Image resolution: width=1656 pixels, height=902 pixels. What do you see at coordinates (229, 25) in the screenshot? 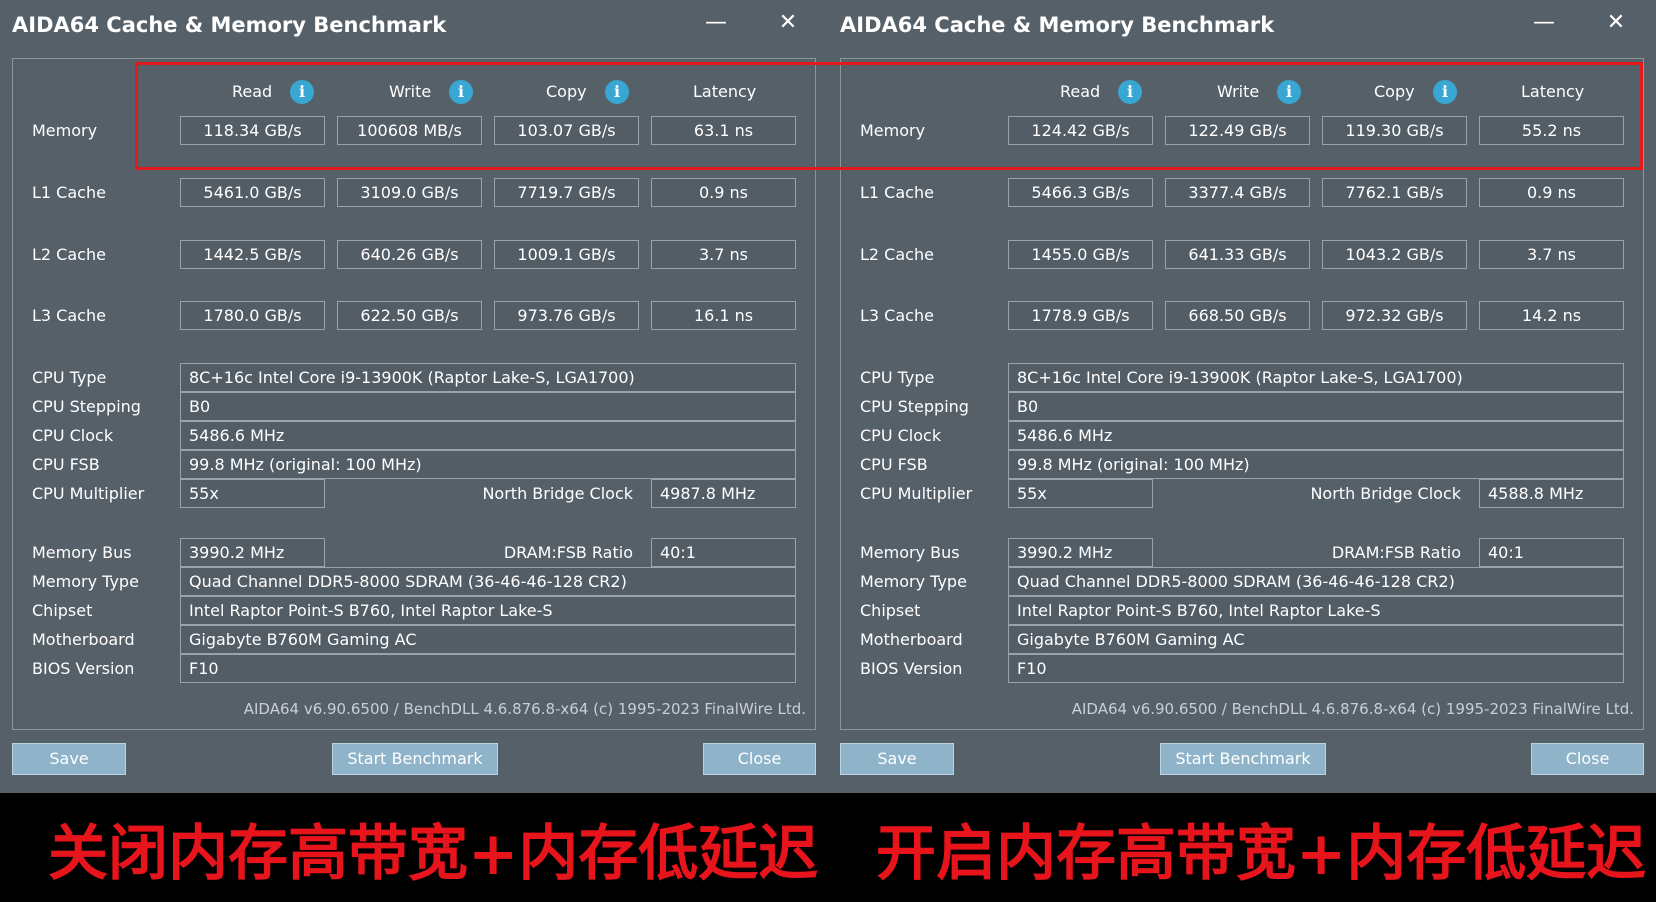
I see `window-title: AIDA64 Cache & Memory Benchmark` at bounding box center [229, 25].